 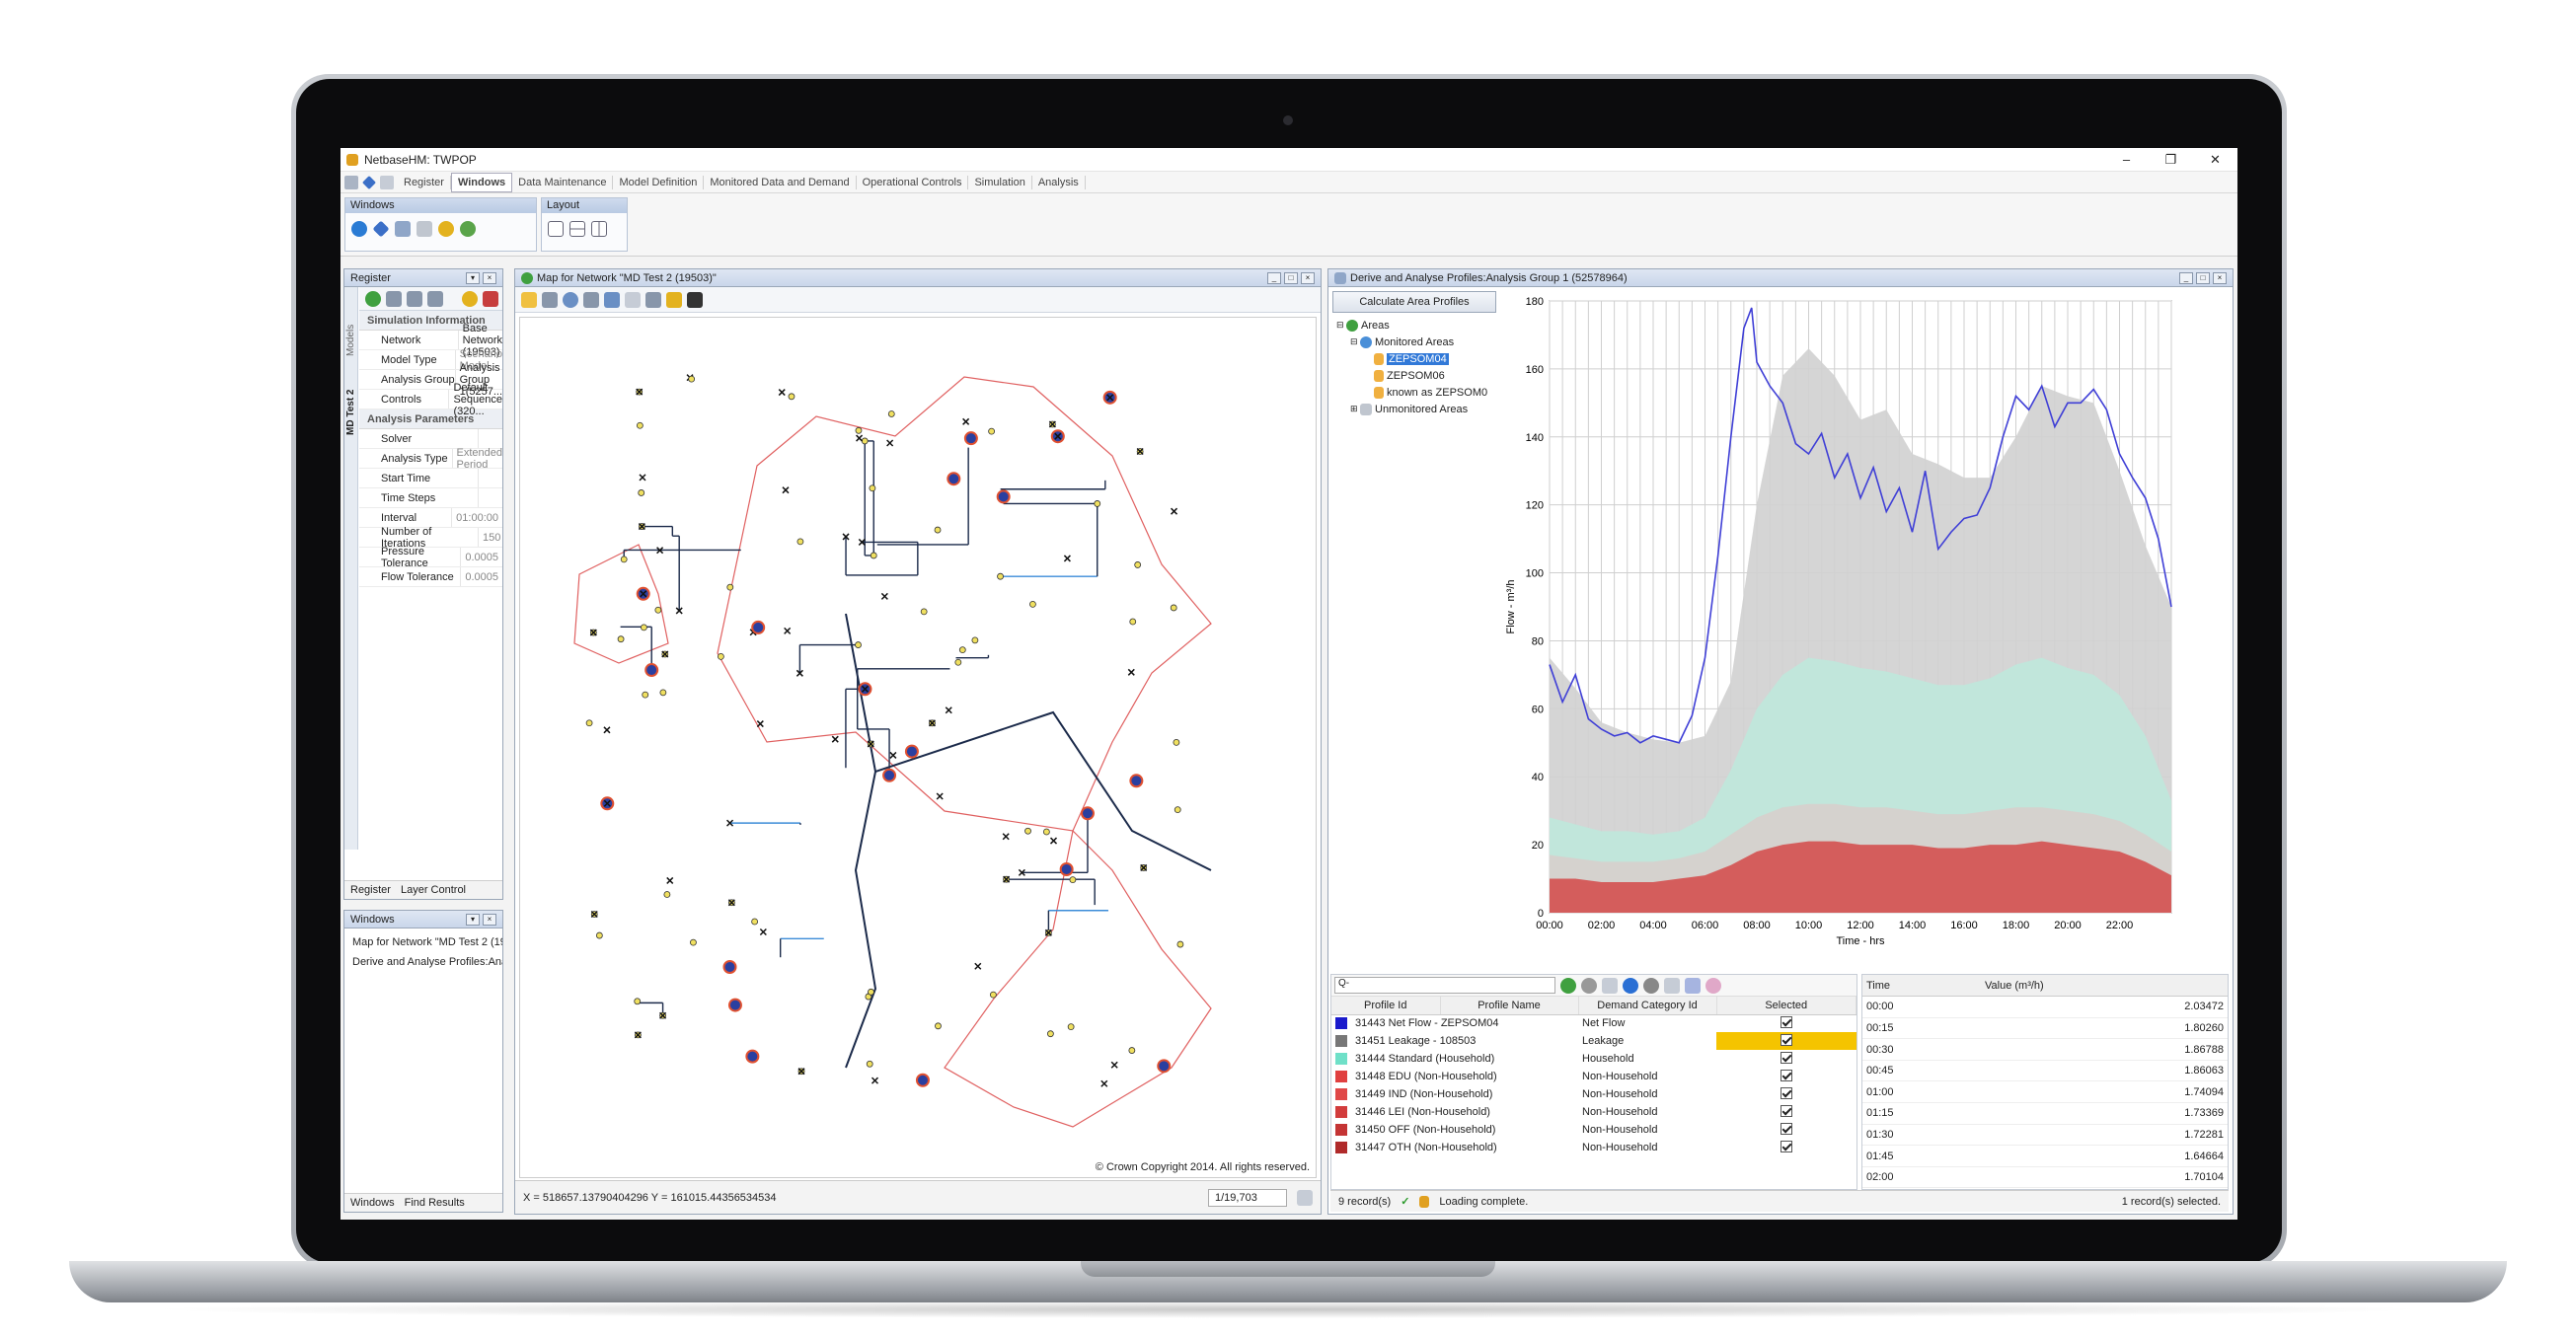 I want to click on window-list-item: Map for Network "MD Test 2 (19503)", so click(x=425, y=942).